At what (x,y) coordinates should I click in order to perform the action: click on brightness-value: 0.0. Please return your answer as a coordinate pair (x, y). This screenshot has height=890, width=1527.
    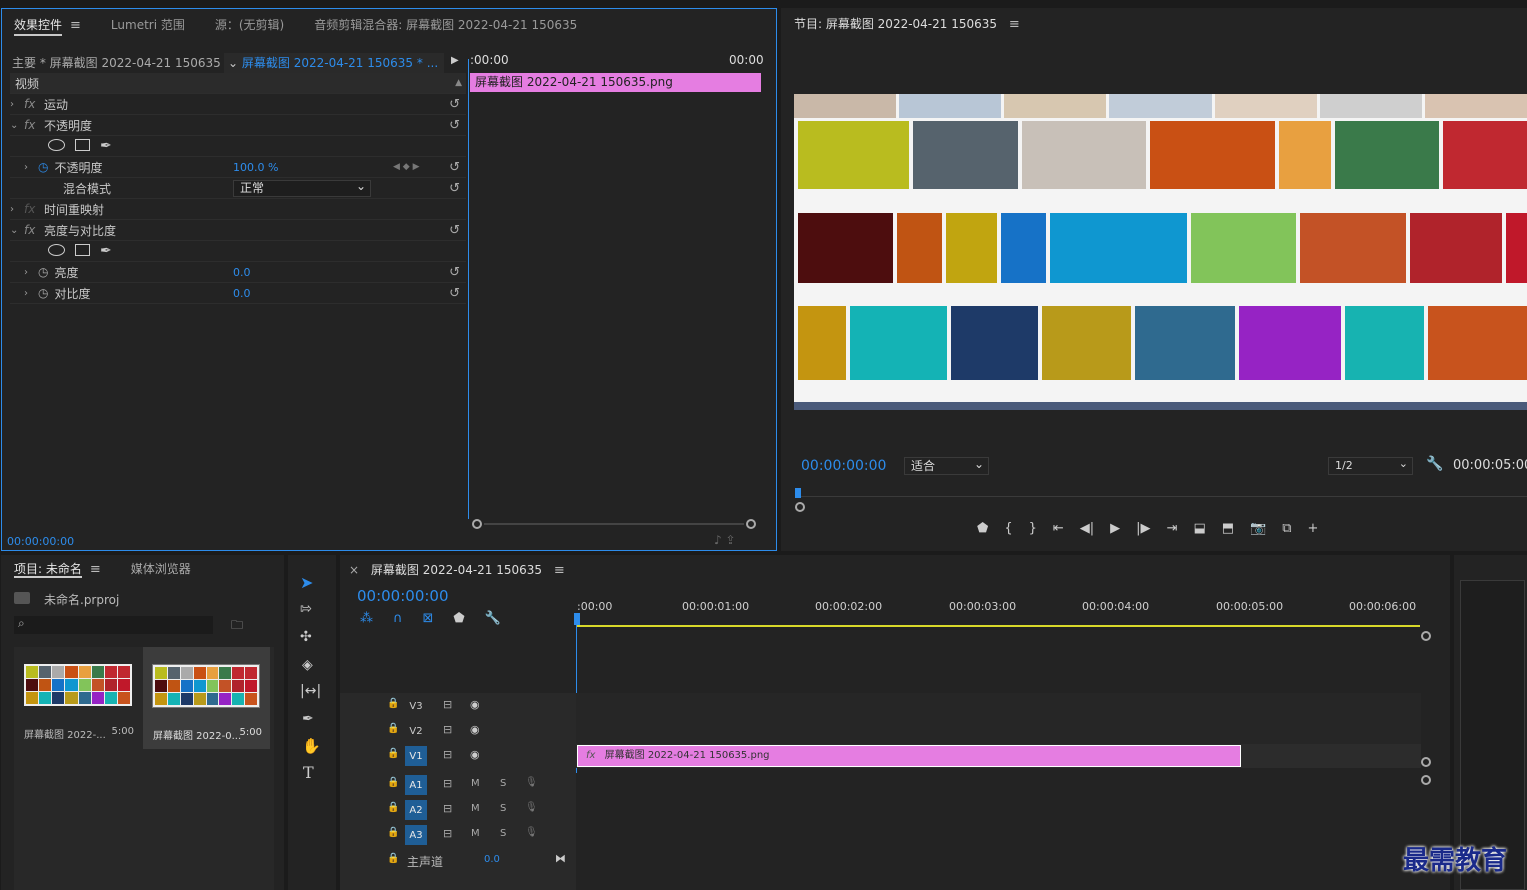
    Looking at the image, I should click on (242, 272).